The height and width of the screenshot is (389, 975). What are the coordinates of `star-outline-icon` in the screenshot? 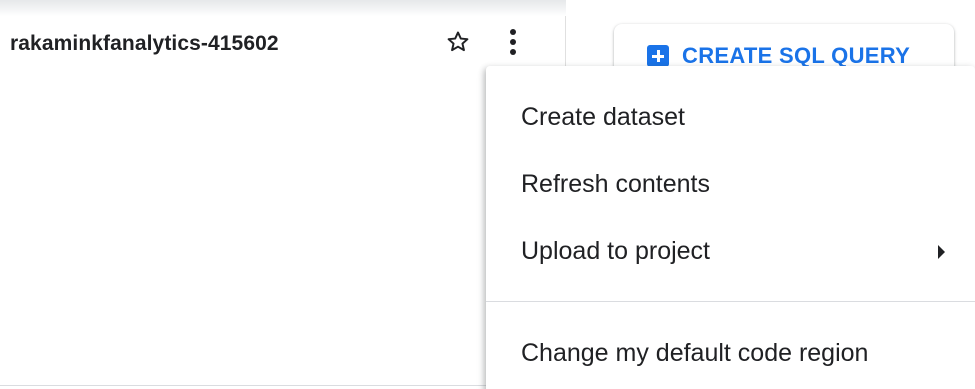 It's located at (458, 41).